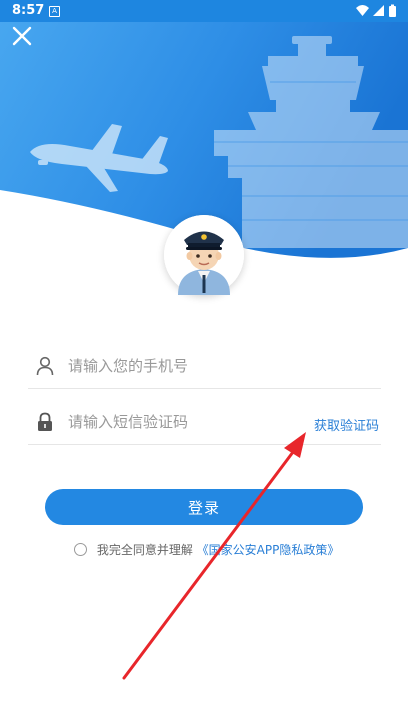 The height and width of the screenshot is (725, 408). I want to click on signal-icon, so click(378, 10).